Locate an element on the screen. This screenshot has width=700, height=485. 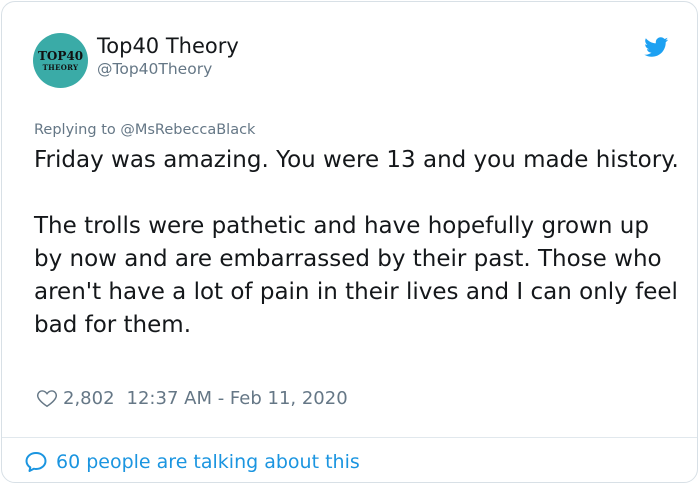
divider is located at coordinates (349, 437).